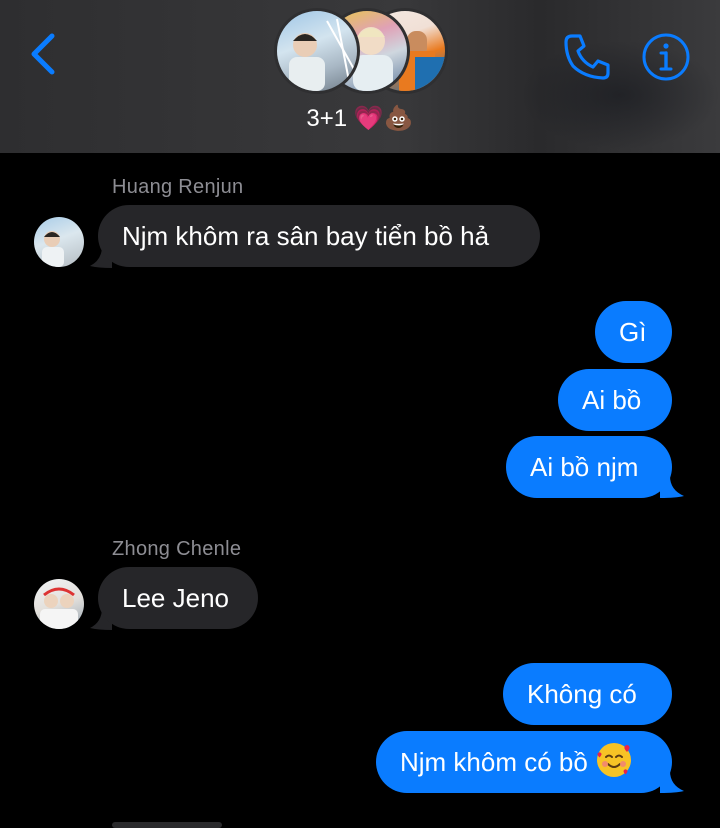 The image size is (720, 828). I want to click on group-avatars, so click(361, 51).